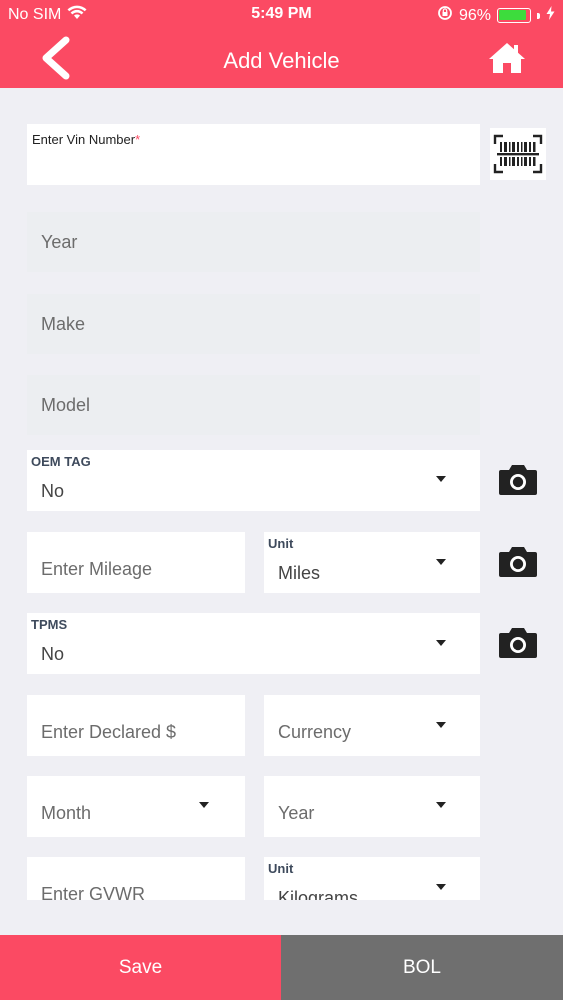  What do you see at coordinates (253, 480) in the screenshot?
I see `oem-tag-select: OEM TAG No` at bounding box center [253, 480].